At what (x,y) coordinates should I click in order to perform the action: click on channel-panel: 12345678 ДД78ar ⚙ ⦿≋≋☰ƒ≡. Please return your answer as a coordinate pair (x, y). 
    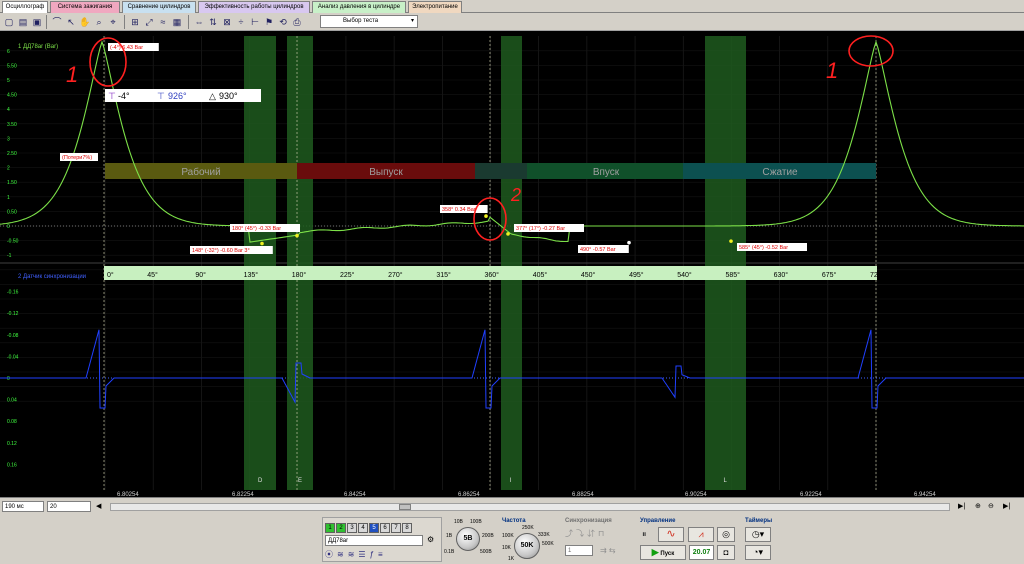
    Looking at the image, I should click on (382, 539).